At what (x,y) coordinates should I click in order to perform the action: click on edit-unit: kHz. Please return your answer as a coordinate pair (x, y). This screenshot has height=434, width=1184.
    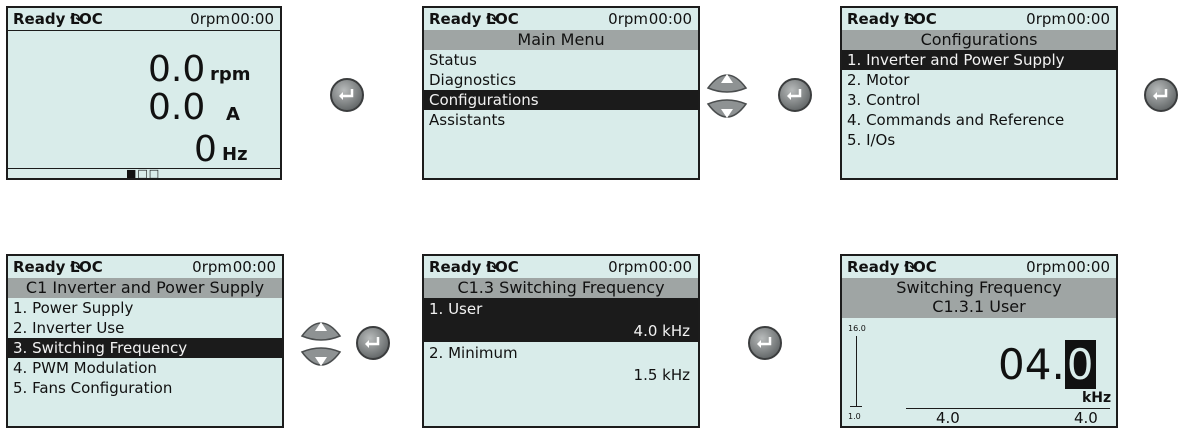
    Looking at the image, I should click on (1097, 398).